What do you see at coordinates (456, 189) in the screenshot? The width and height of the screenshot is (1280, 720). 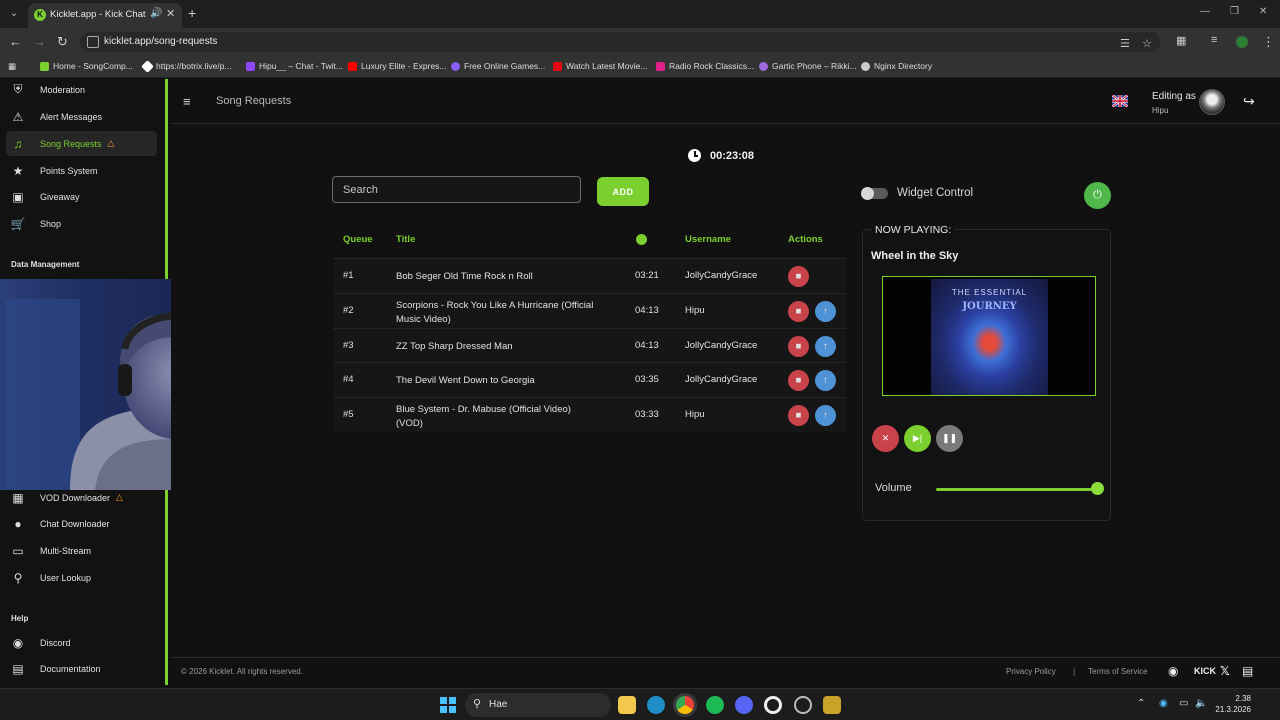 I see `search-input` at bounding box center [456, 189].